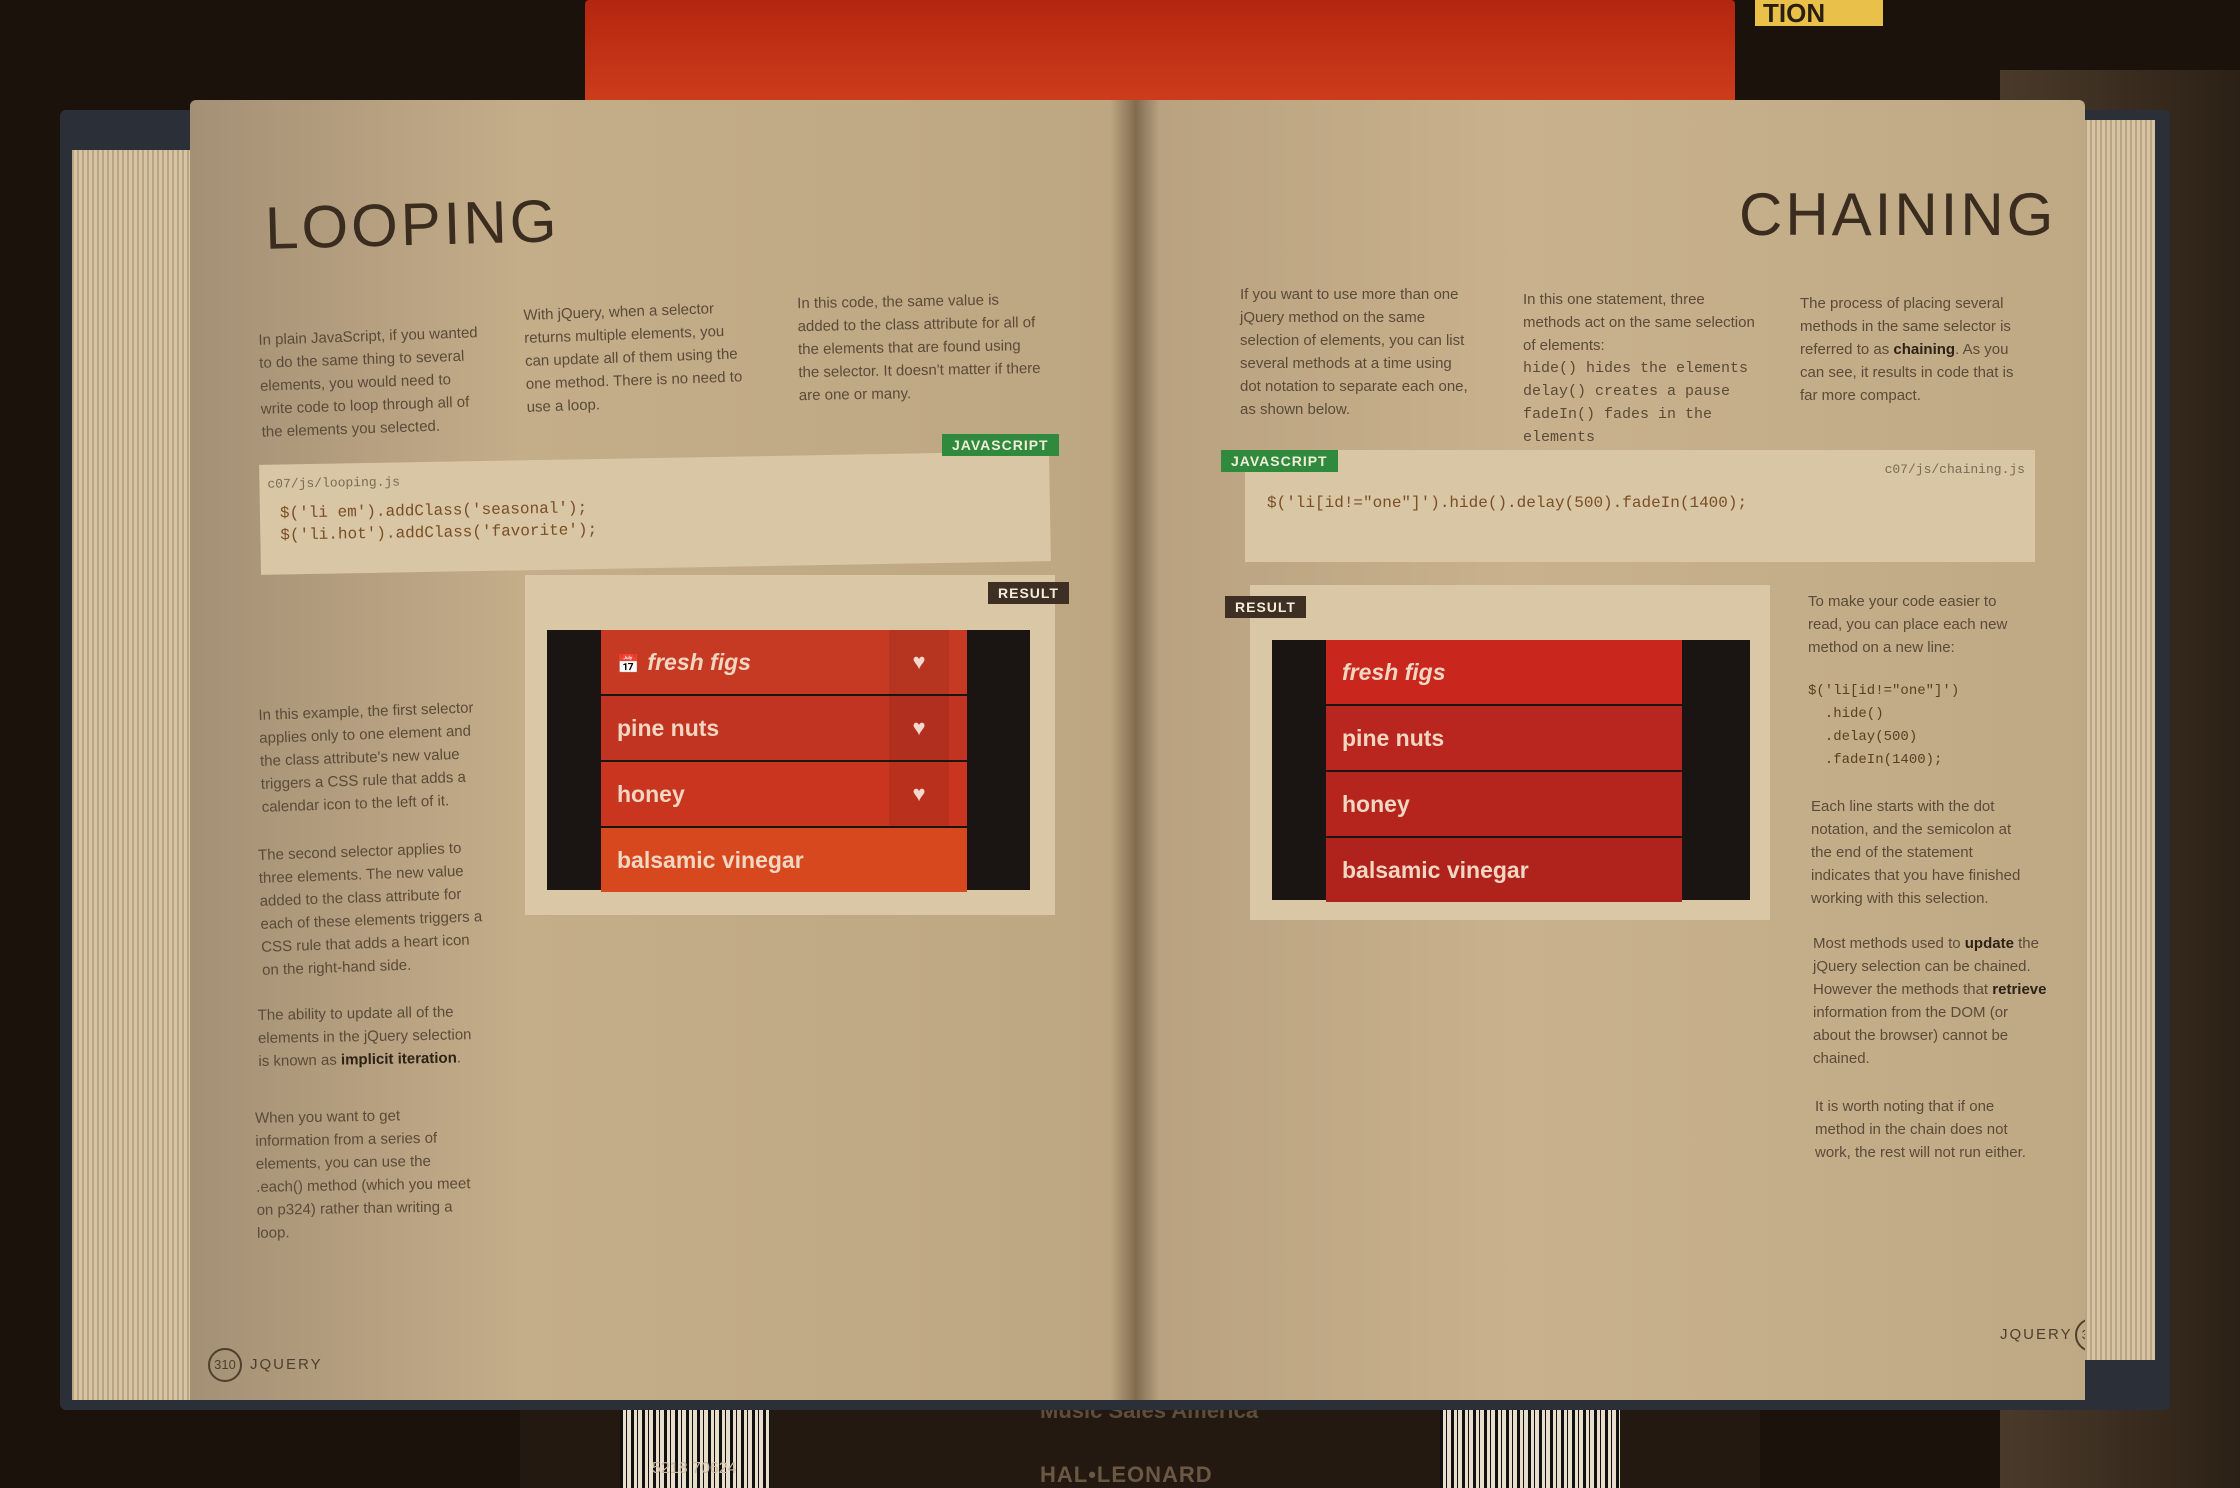 This screenshot has width=2240, height=1488. What do you see at coordinates (1504, 738) in the screenshot?
I see `list-item: pine nuts` at bounding box center [1504, 738].